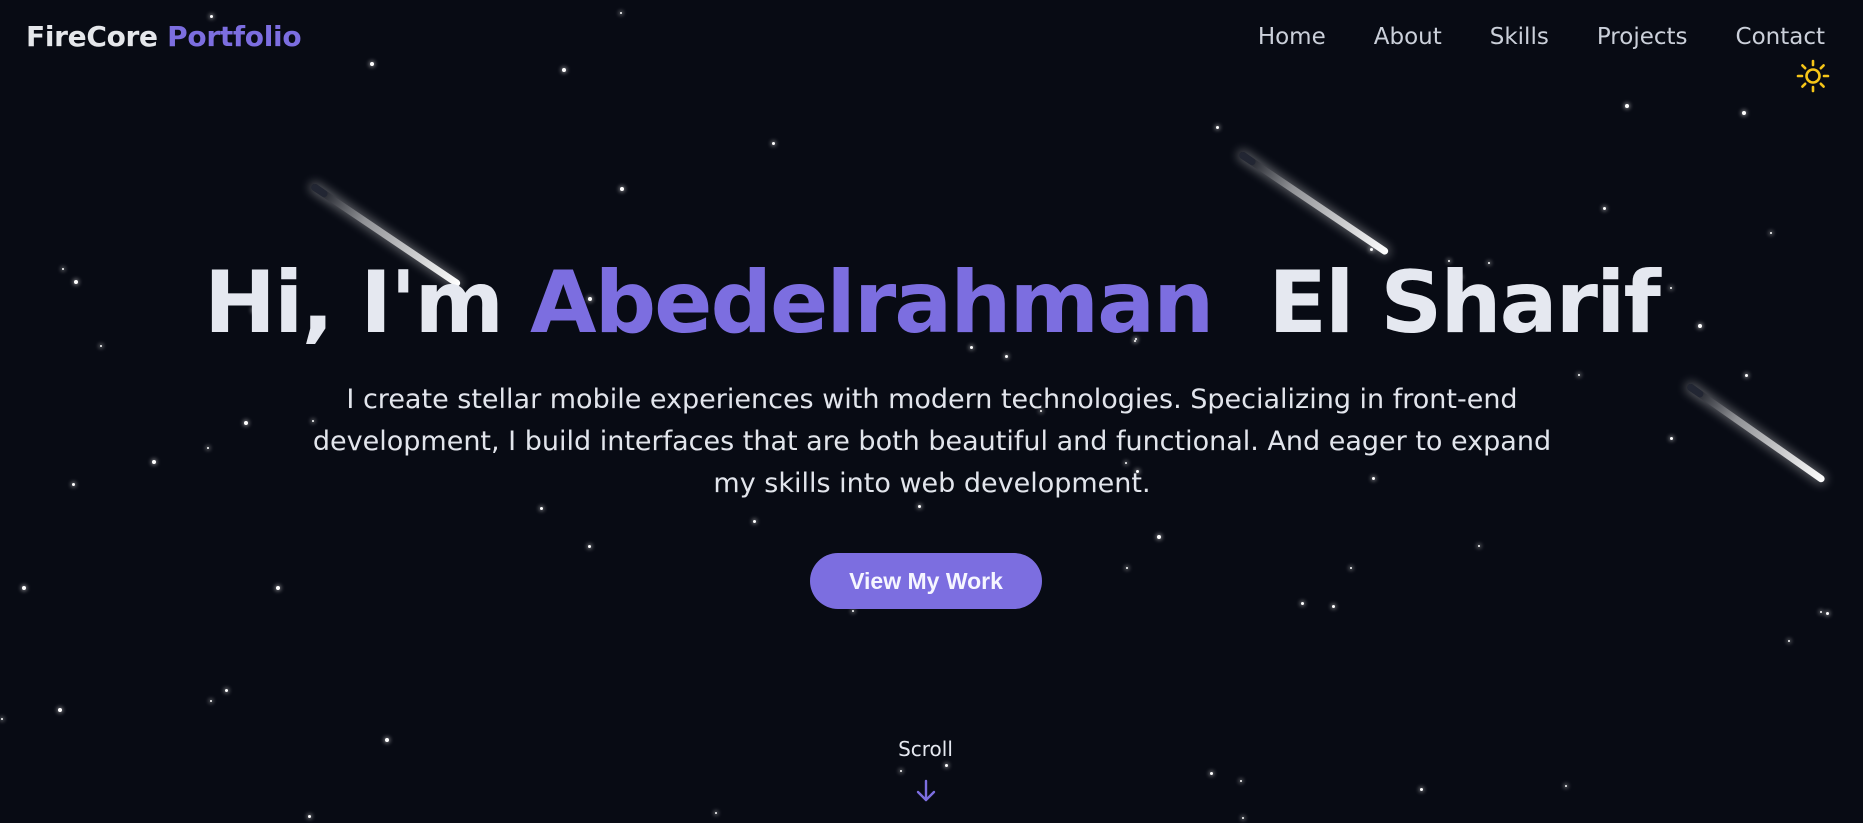  What do you see at coordinates (1642, 37) in the screenshot?
I see `nav-projects: Projects` at bounding box center [1642, 37].